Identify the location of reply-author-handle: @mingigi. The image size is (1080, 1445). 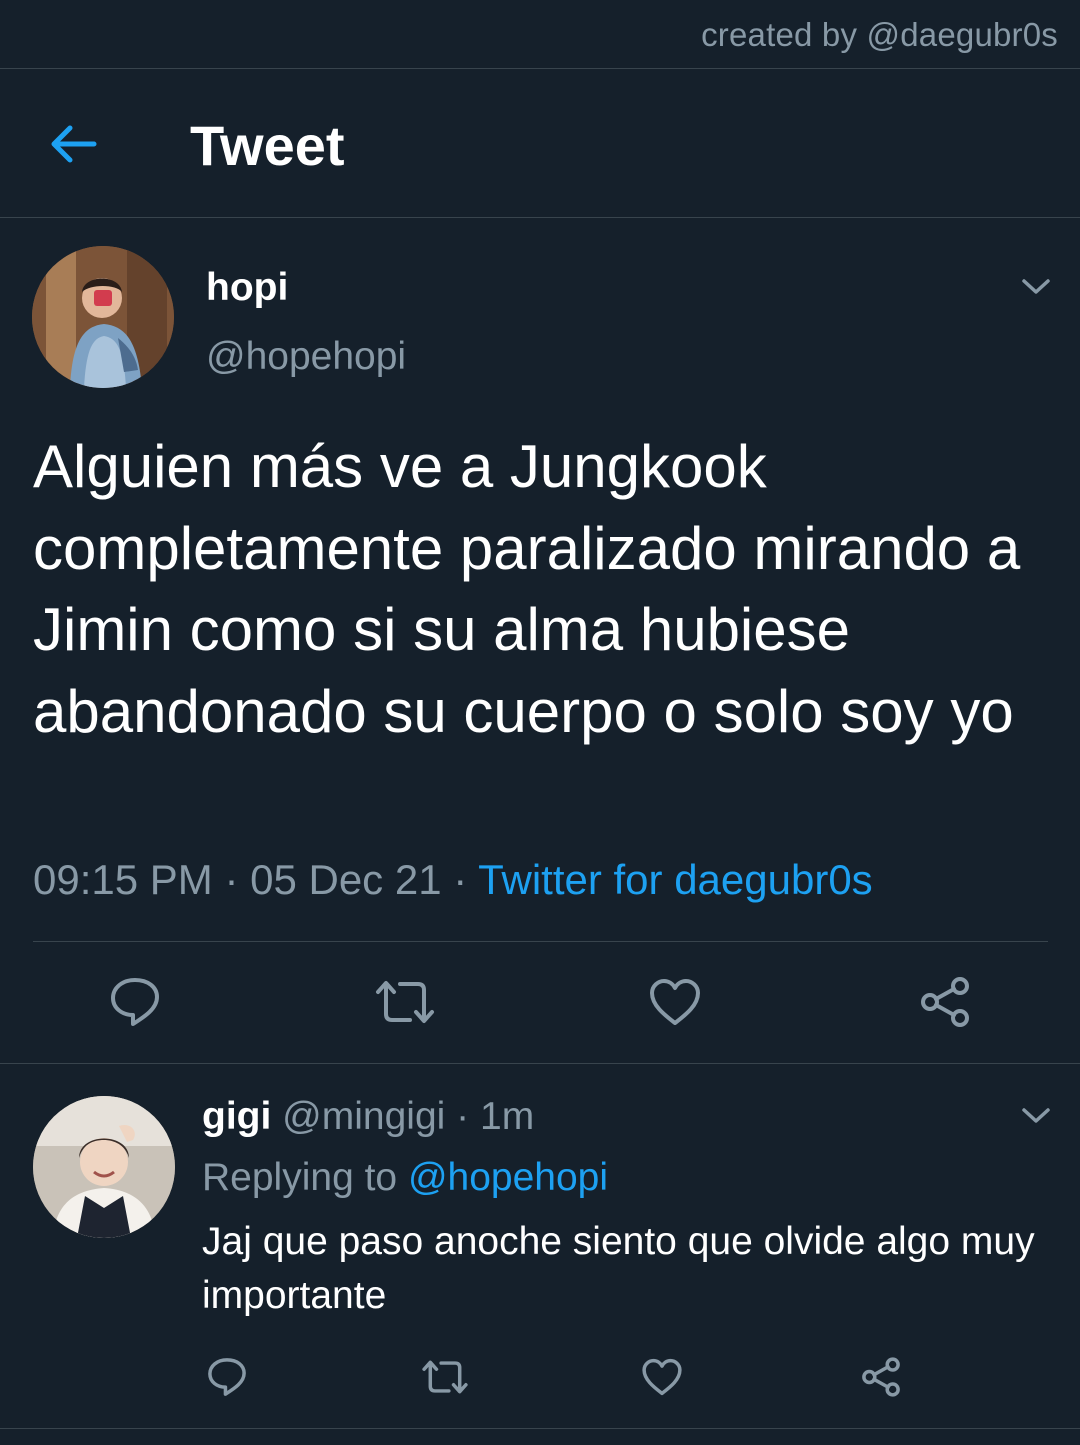
(363, 1116).